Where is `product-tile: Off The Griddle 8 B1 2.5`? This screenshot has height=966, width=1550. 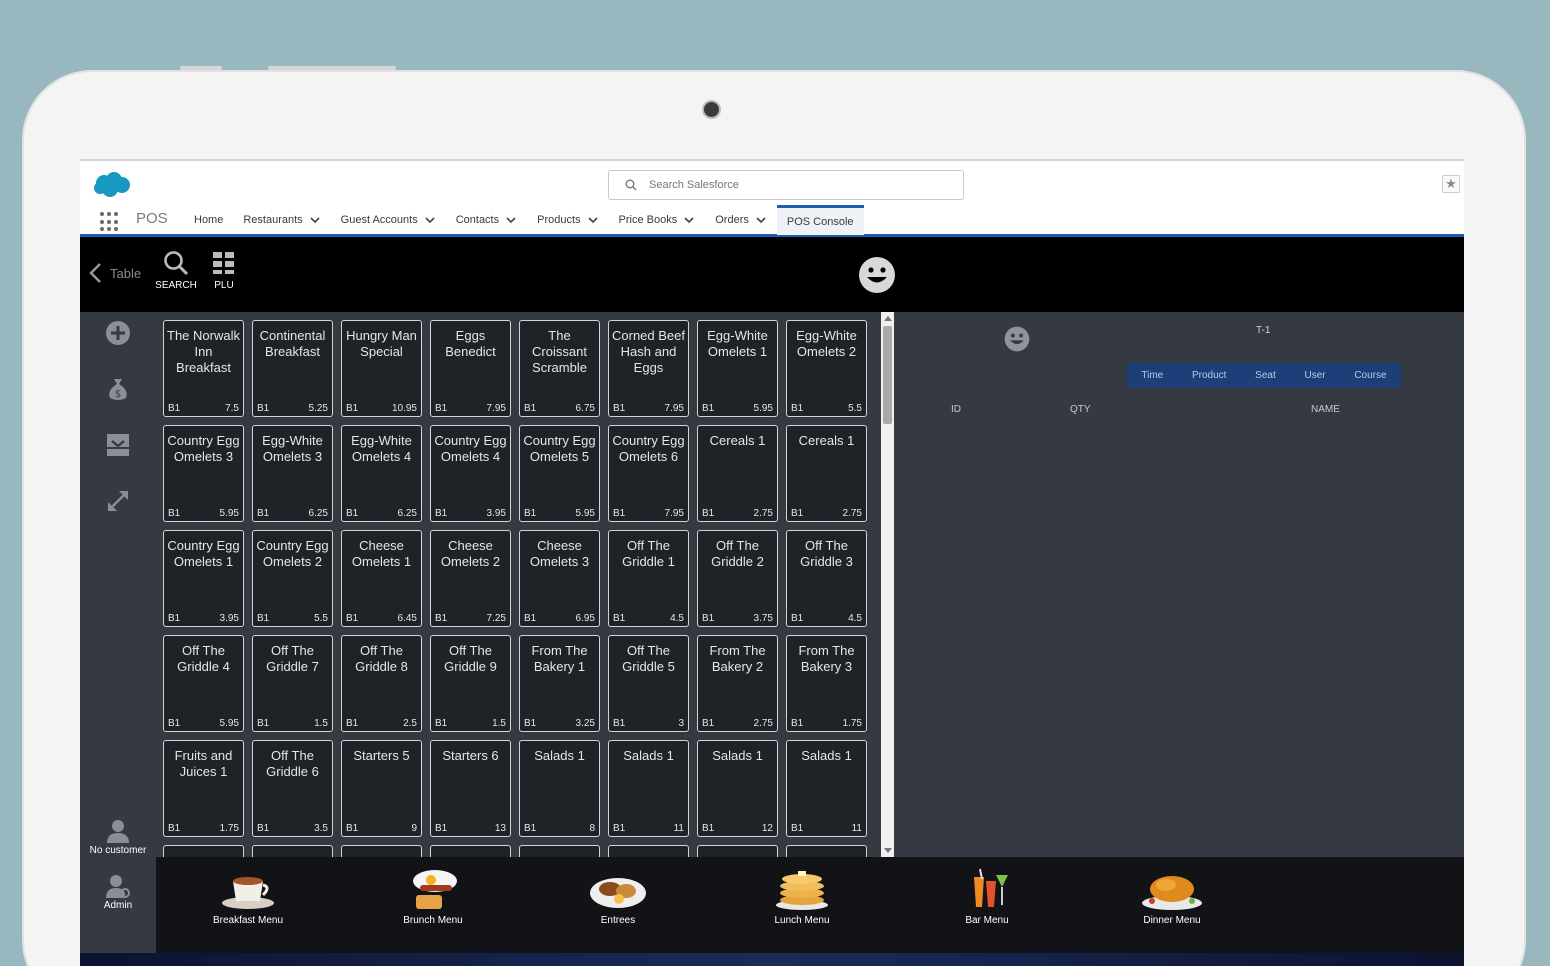
product-tile: Off The Griddle 8 B1 2.5 is located at coordinates (381, 683).